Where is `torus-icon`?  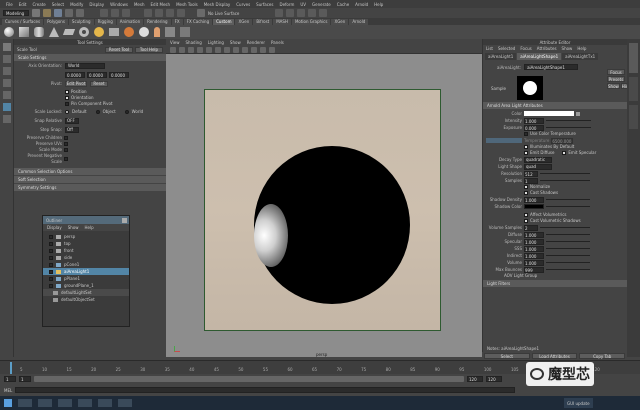
torus-icon is located at coordinates (84, 32).